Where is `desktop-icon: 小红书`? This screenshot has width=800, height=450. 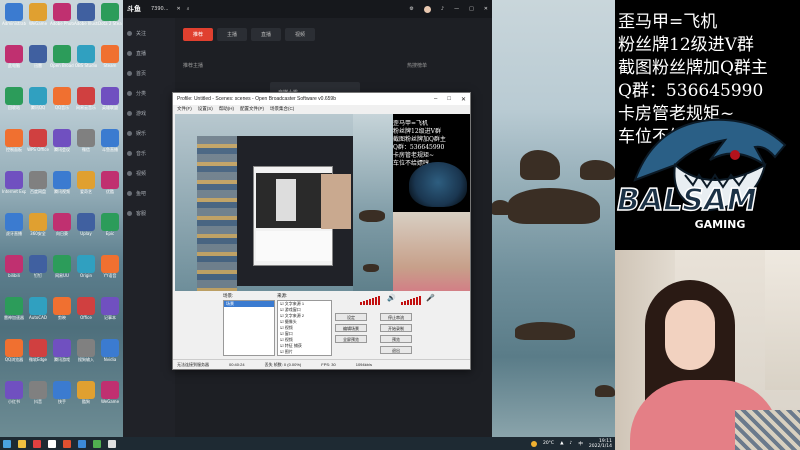
desktop-icon: 小红书 is located at coordinates (14, 396).